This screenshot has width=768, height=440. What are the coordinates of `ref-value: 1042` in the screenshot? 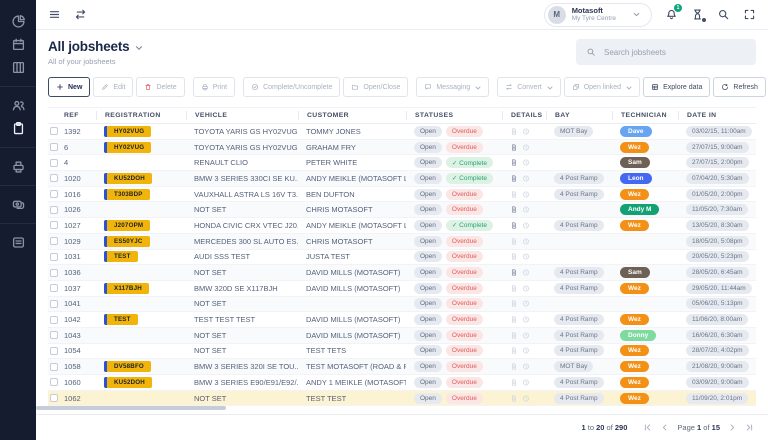 It's located at (72, 320).